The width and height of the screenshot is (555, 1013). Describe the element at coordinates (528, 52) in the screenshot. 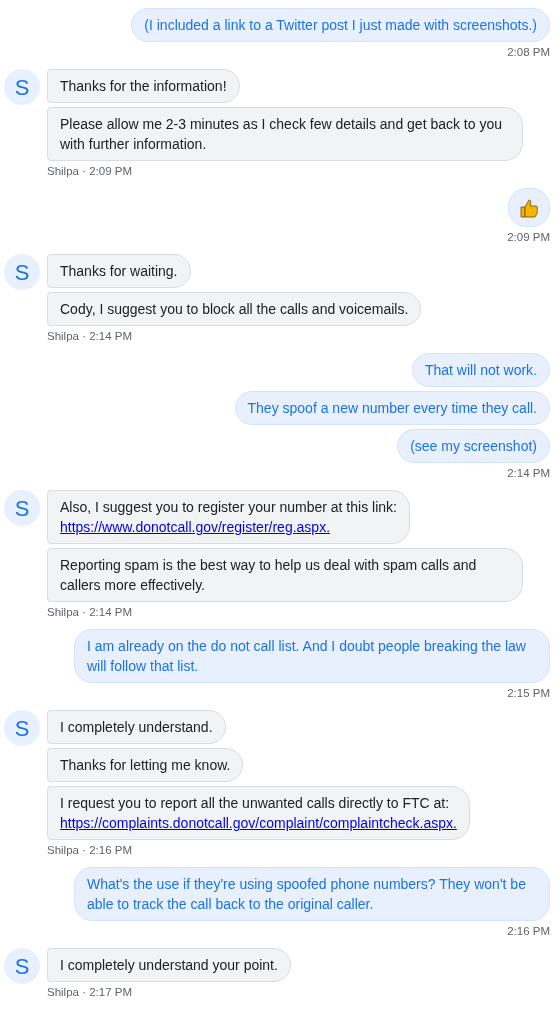

I see `timestamp: 2:08 PM` at that location.